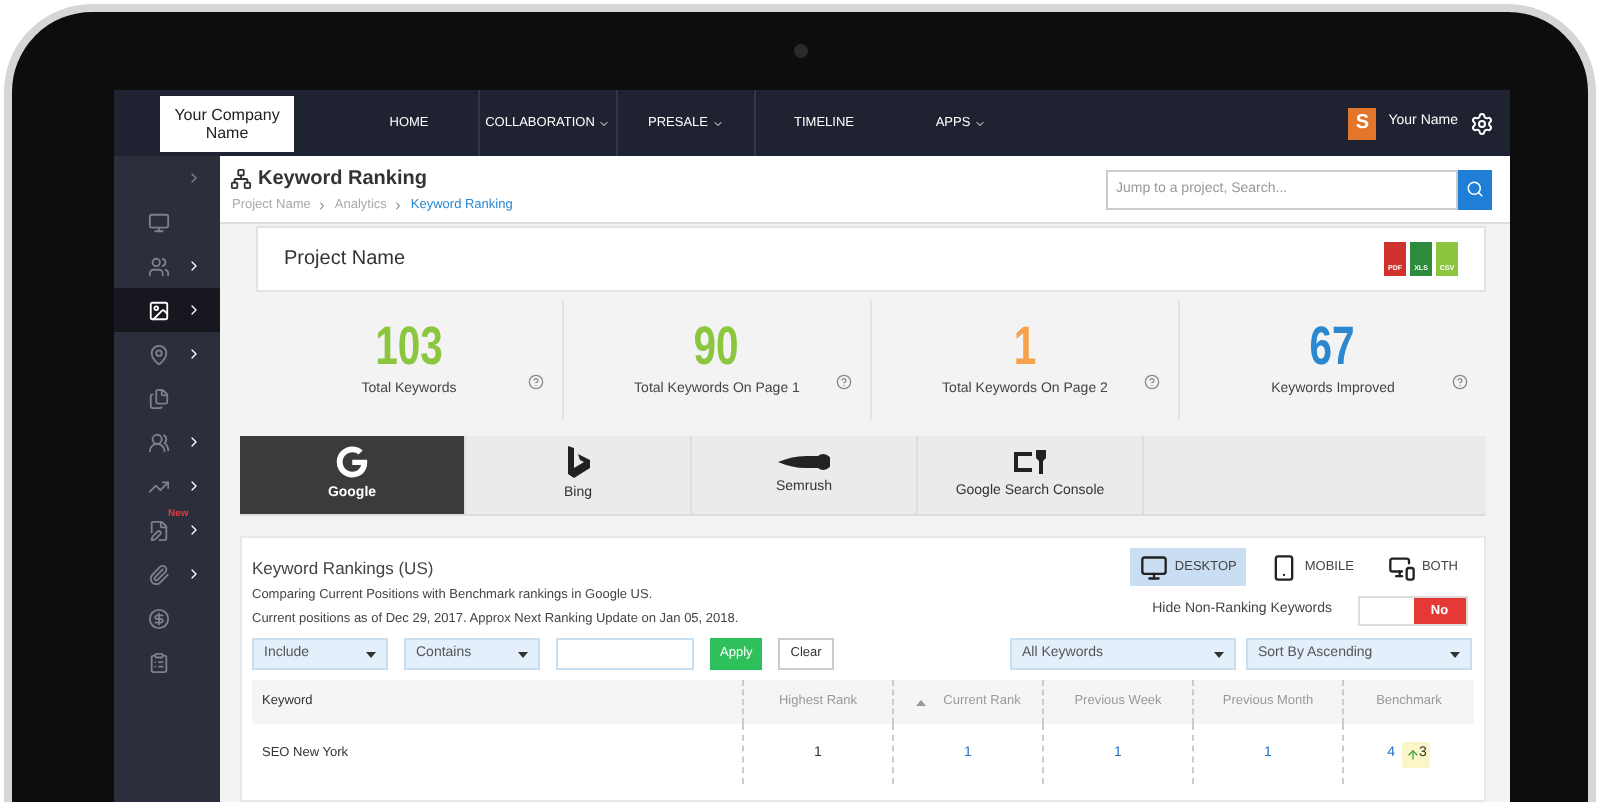  What do you see at coordinates (578, 461) in the screenshot?
I see `bing-icon` at bounding box center [578, 461].